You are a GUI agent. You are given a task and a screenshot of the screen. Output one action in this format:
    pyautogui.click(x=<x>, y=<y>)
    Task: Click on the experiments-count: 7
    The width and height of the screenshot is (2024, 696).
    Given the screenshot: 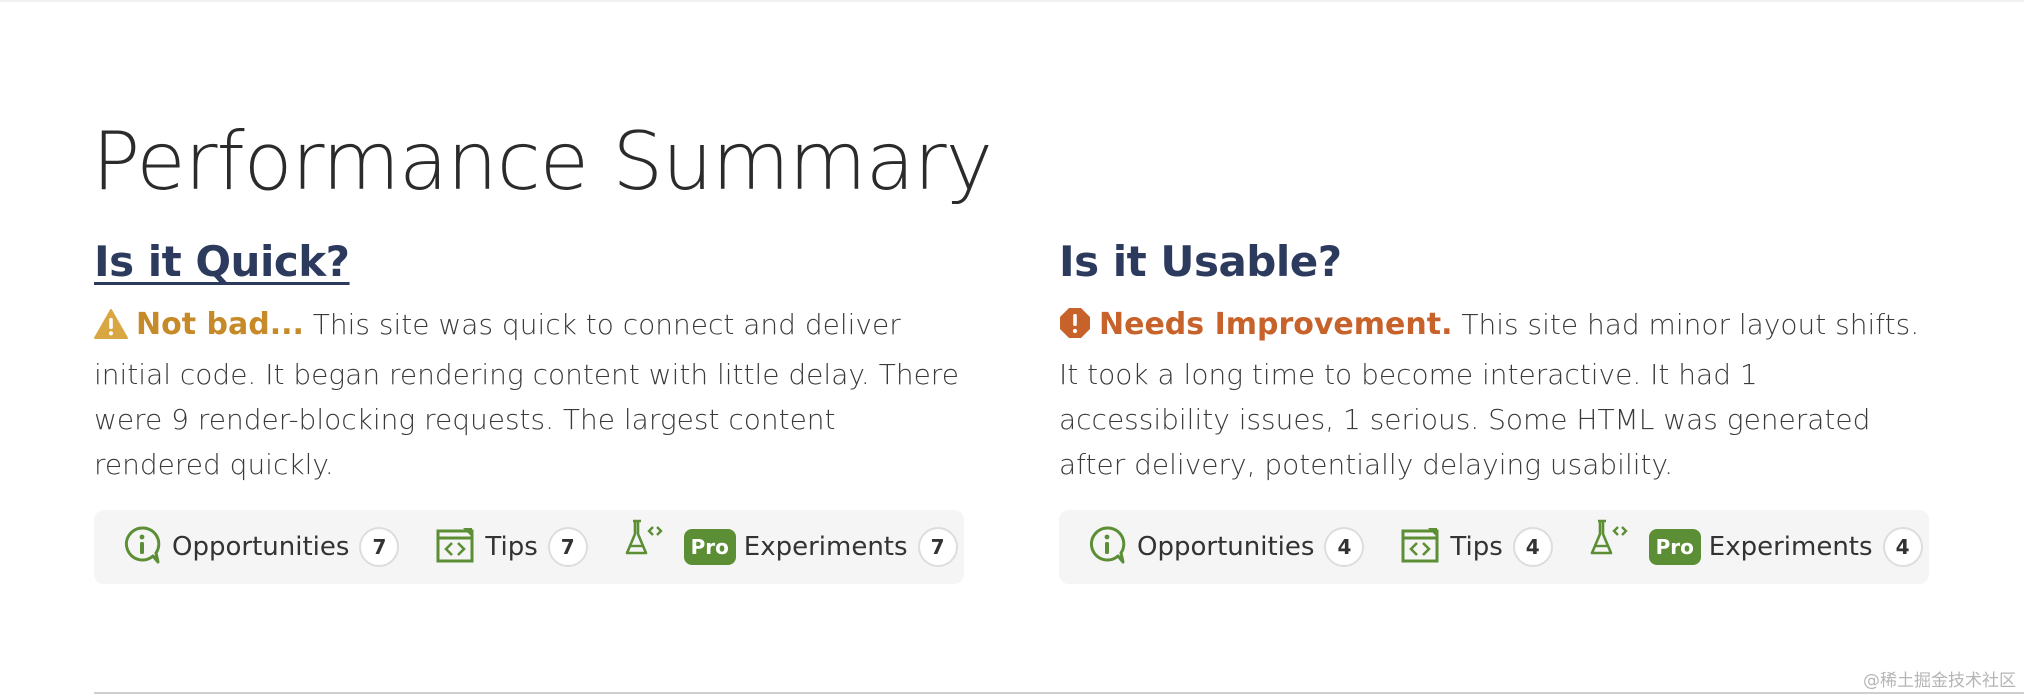 What is the action you would take?
    pyautogui.click(x=937, y=547)
    